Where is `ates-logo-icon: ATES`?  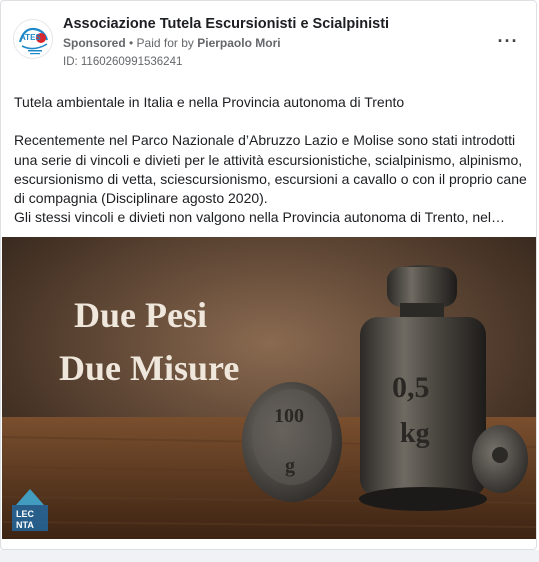
ates-logo-icon: ATES is located at coordinates (33, 39).